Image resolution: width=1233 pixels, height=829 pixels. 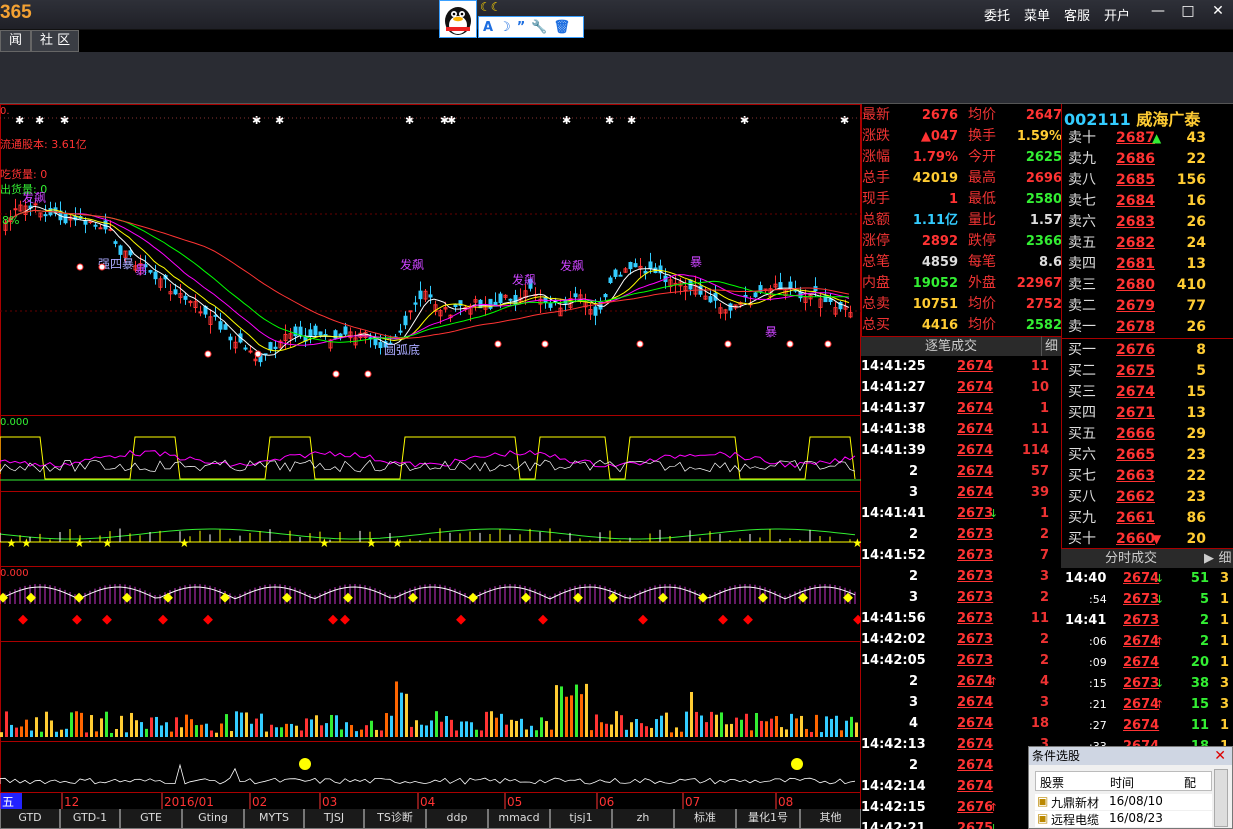 I want to click on tick-row: 3 2673 2, so click(x=961, y=597).